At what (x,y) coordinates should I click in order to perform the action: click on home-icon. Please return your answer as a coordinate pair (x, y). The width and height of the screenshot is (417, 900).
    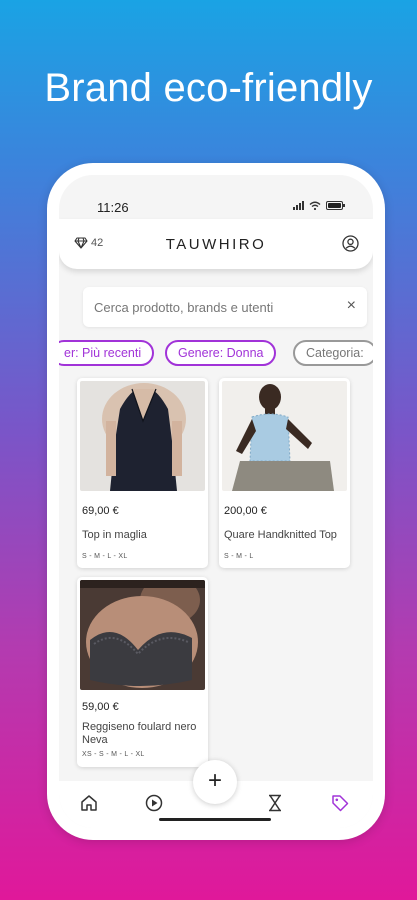
    Looking at the image, I should click on (89, 803).